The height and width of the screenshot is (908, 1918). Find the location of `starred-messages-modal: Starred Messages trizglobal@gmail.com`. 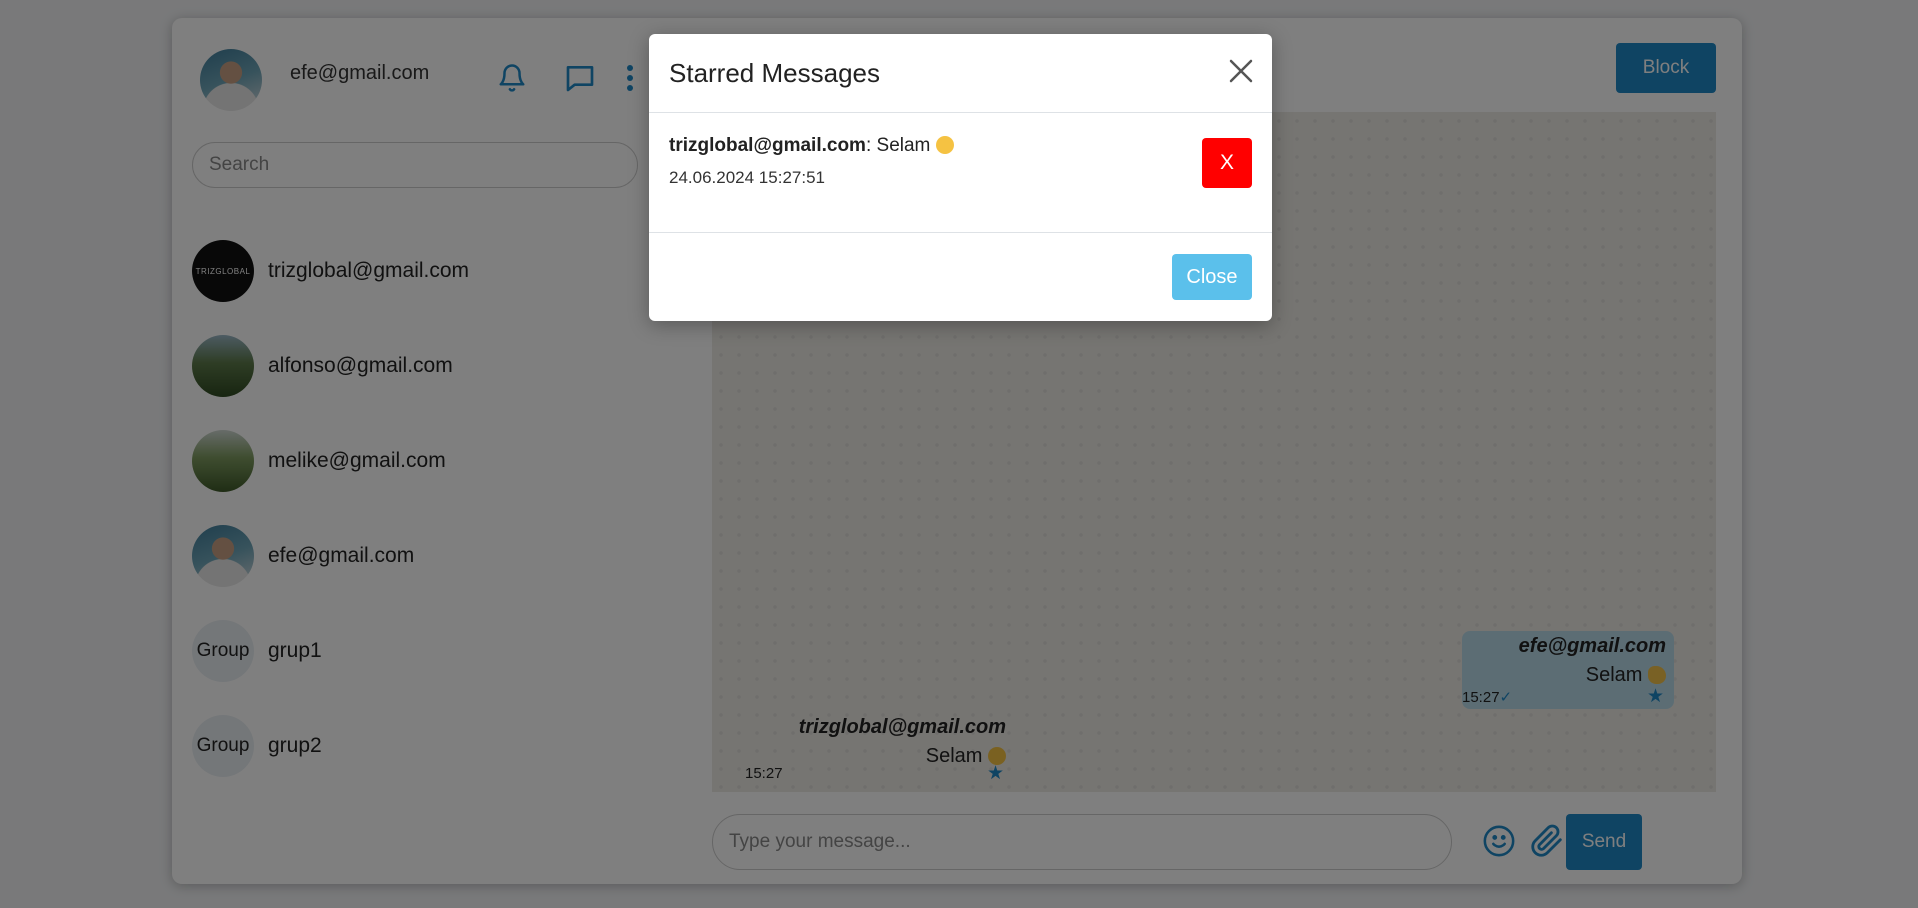

starred-messages-modal: Starred Messages trizglobal@gmail.com is located at coordinates (960, 177).